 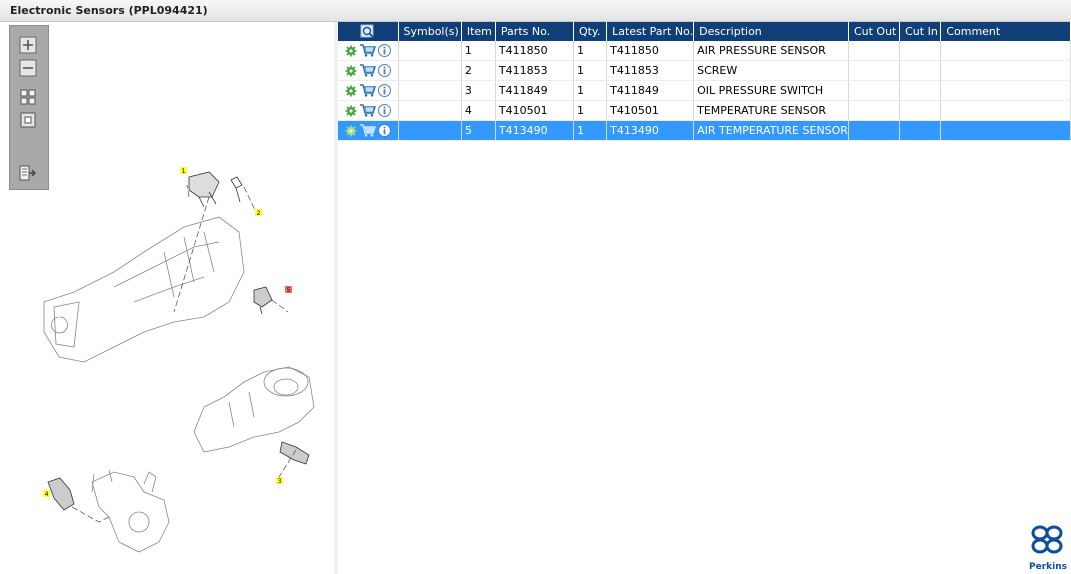 I want to click on row-parts-no: T411849, so click(x=534, y=90).